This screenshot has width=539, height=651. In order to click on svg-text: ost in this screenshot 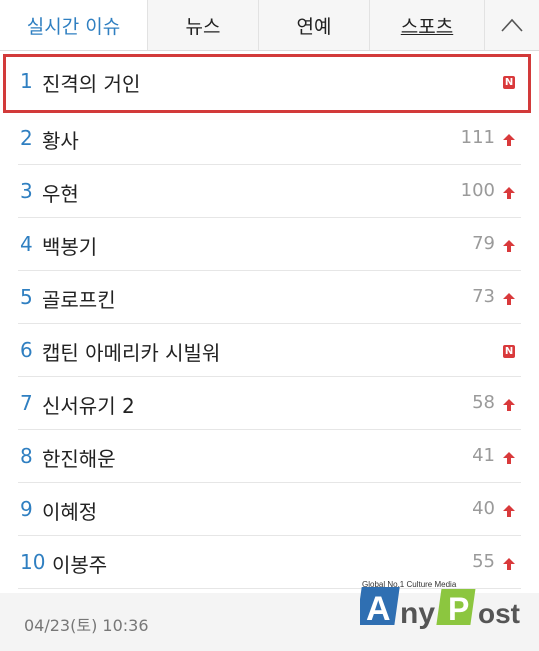, I will do `click(499, 613)`.